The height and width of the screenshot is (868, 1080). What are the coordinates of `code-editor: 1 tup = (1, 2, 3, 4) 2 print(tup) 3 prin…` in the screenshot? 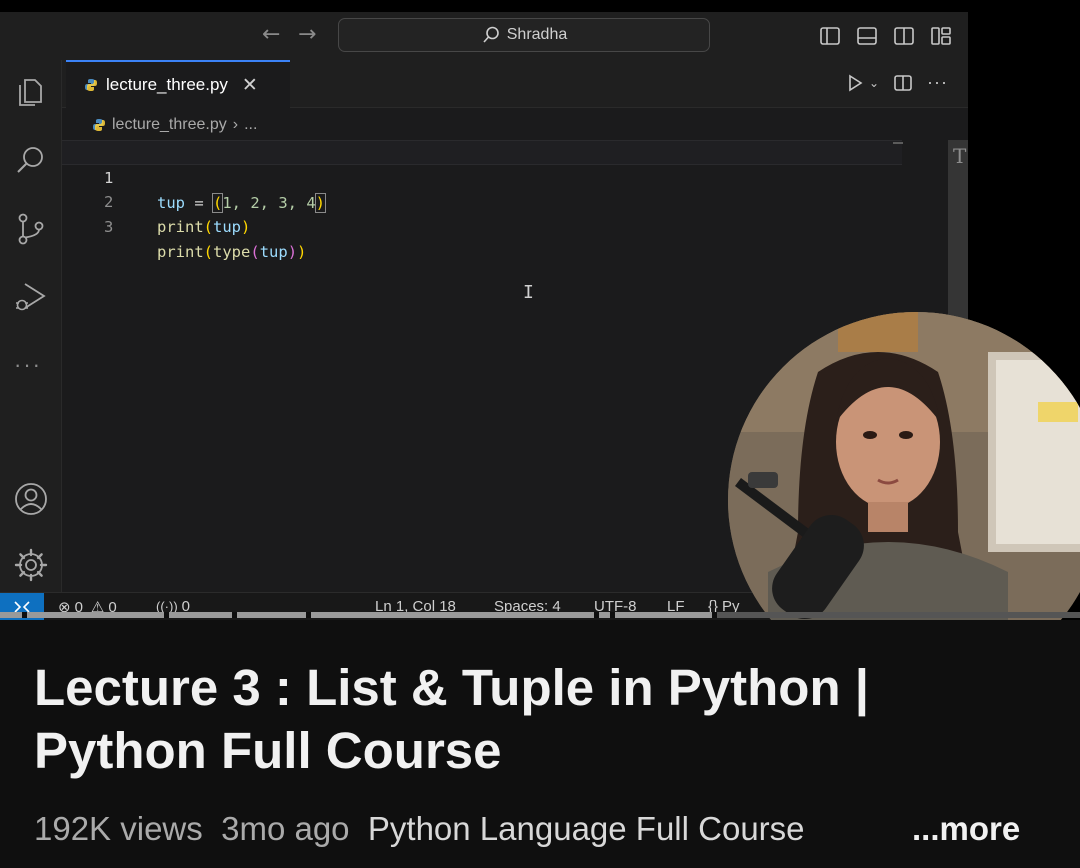 It's located at (482, 200).